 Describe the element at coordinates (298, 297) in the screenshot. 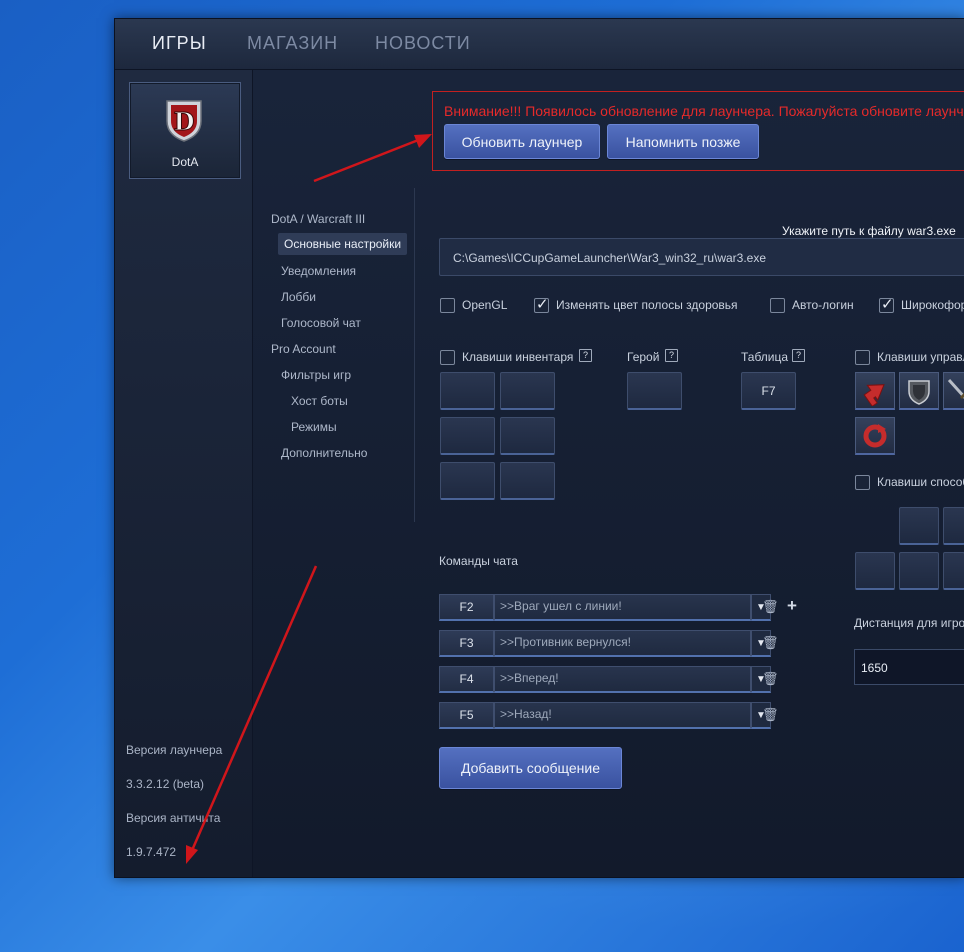

I see `nav-lobby: Лобби` at that location.